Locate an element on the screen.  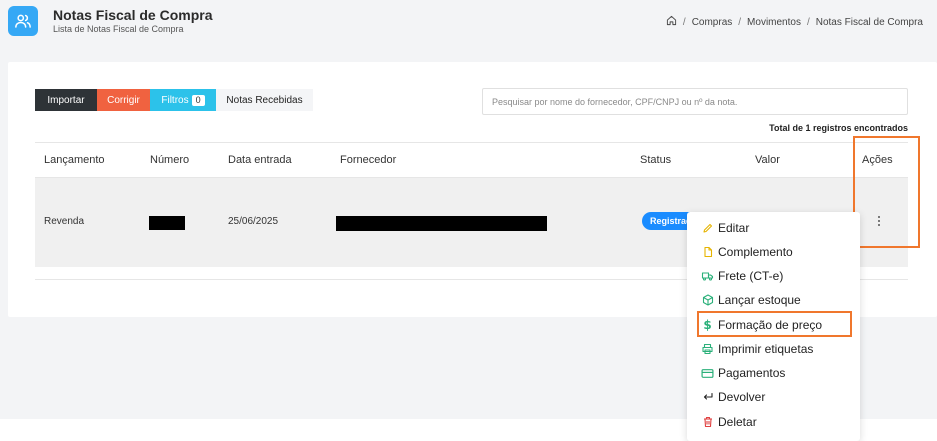
search-input is located at coordinates (695, 101).